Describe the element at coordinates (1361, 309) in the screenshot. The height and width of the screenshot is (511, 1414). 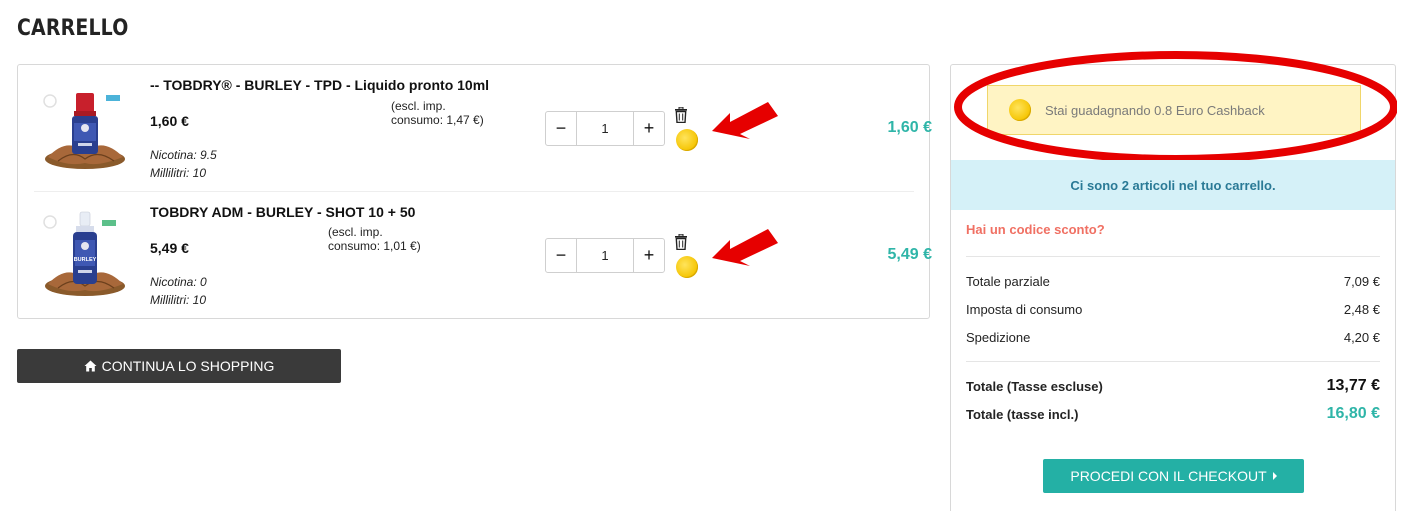
I see `row-value: 2,48 €` at that location.